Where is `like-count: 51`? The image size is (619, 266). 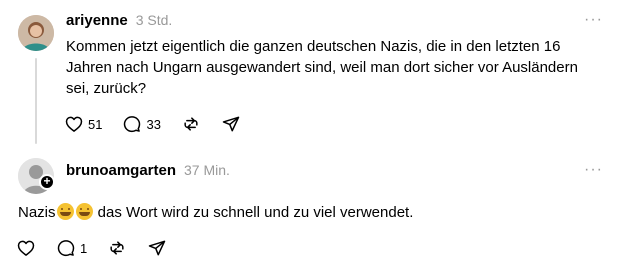 like-count: 51 is located at coordinates (95, 124).